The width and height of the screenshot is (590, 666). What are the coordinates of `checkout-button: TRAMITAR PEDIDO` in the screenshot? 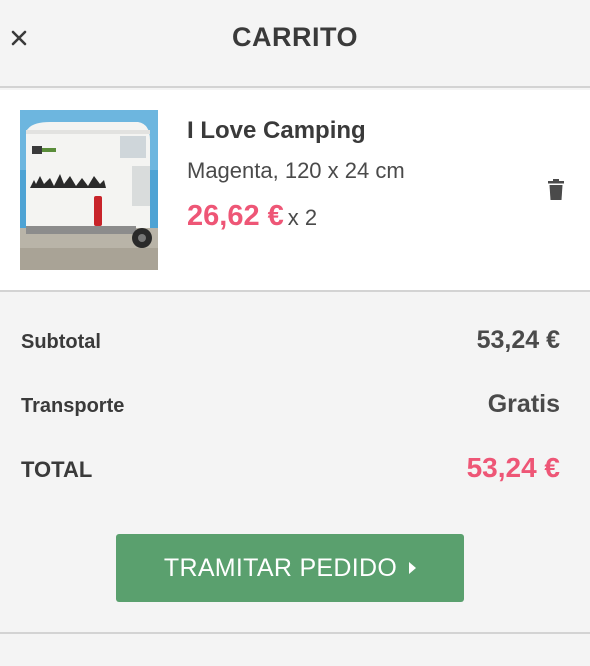 It's located at (290, 568).